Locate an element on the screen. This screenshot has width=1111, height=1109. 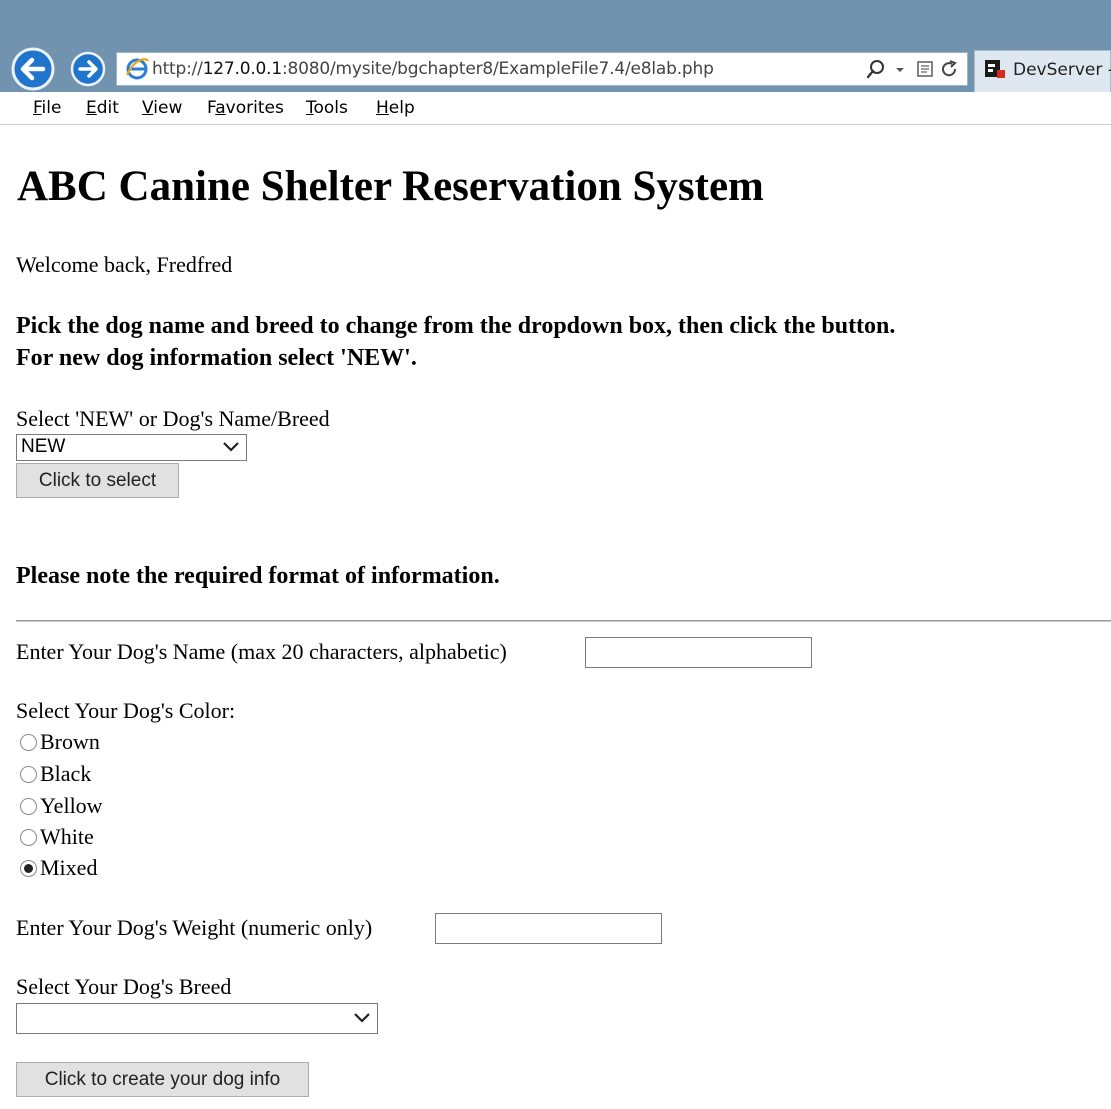
browser-titlebar is located at coordinates (555, 22).